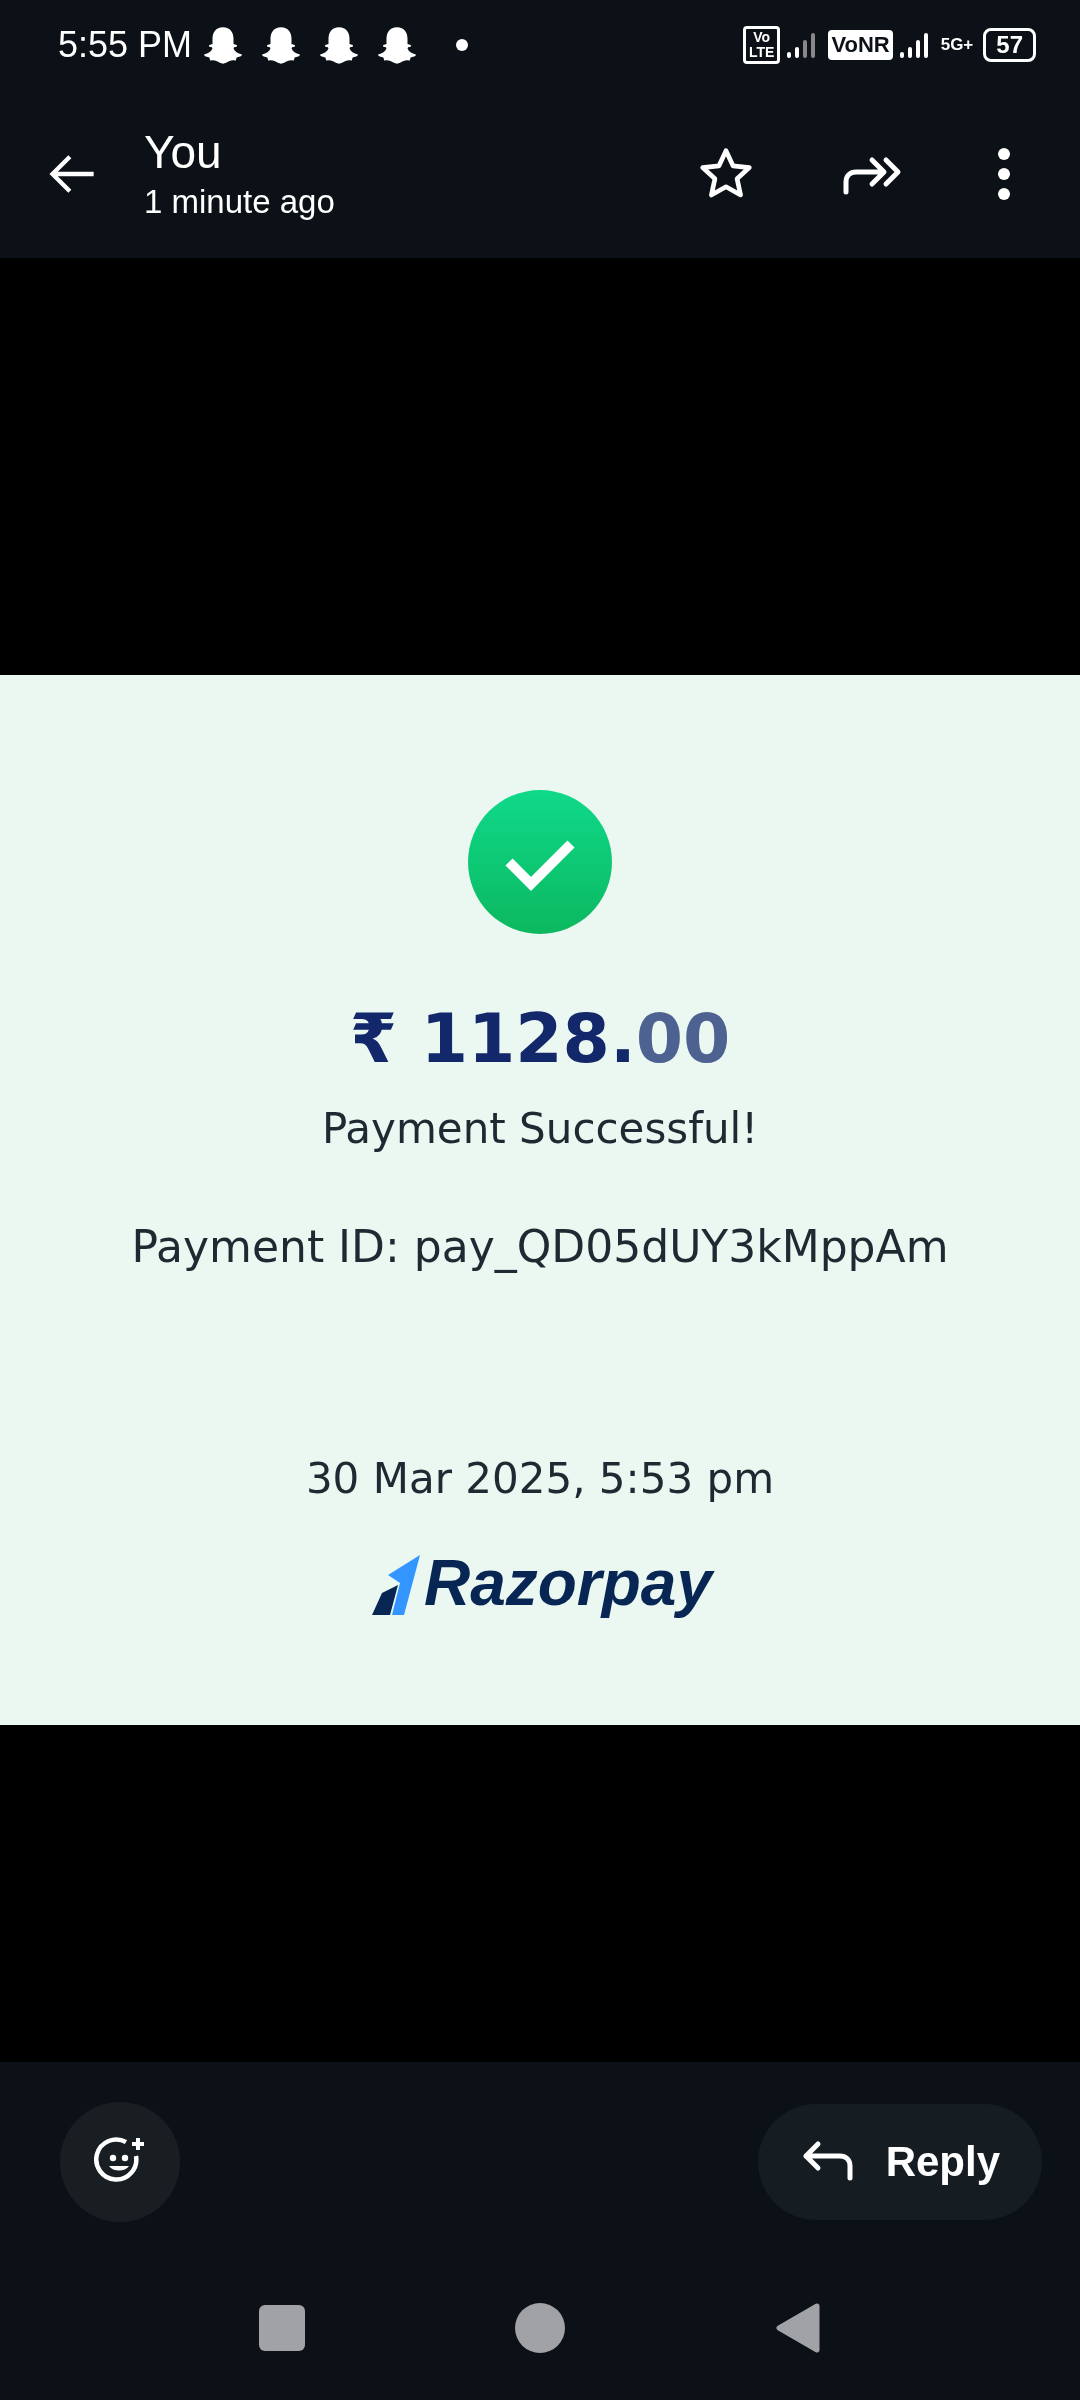  Describe the element at coordinates (540, 862) in the screenshot. I see `success-check-icon` at that location.